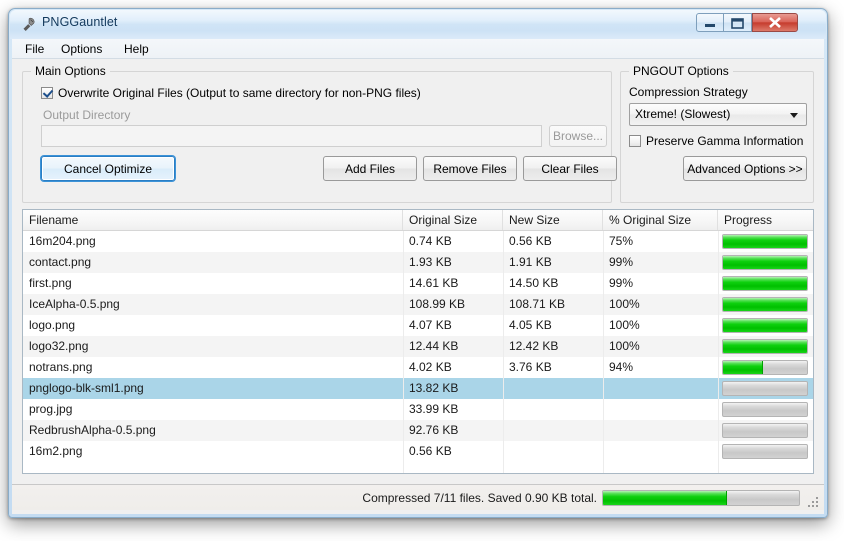 Image resolution: width=844 pixels, height=541 pixels. Describe the element at coordinates (62, 241) in the screenshot. I see `cell-filename: 16m204.png` at that location.